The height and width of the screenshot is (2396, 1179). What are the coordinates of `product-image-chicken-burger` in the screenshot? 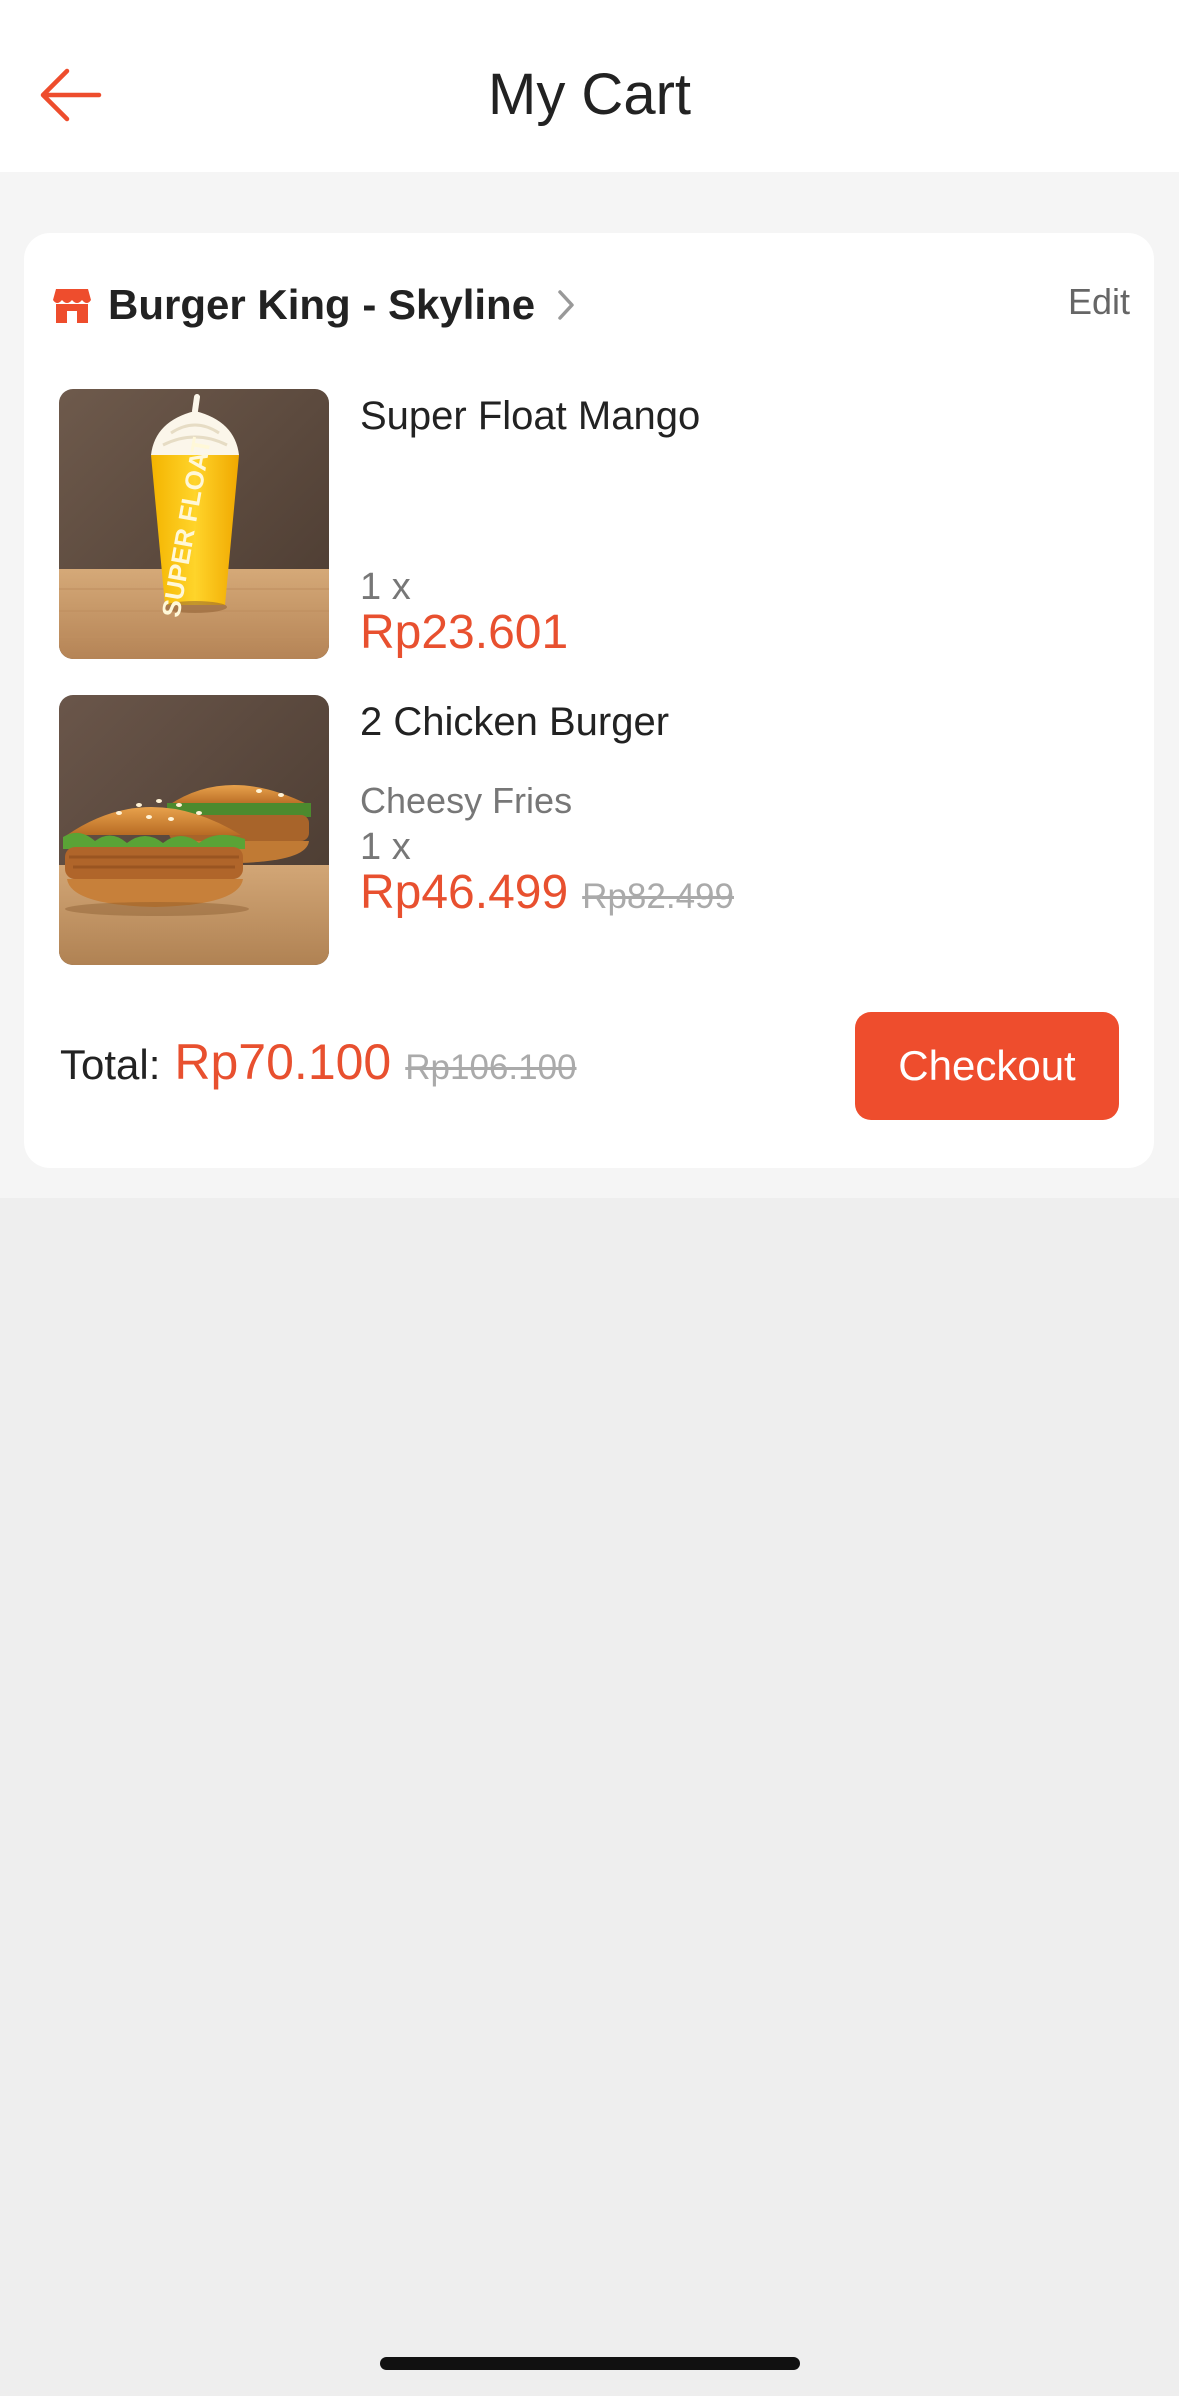 It's located at (194, 830).